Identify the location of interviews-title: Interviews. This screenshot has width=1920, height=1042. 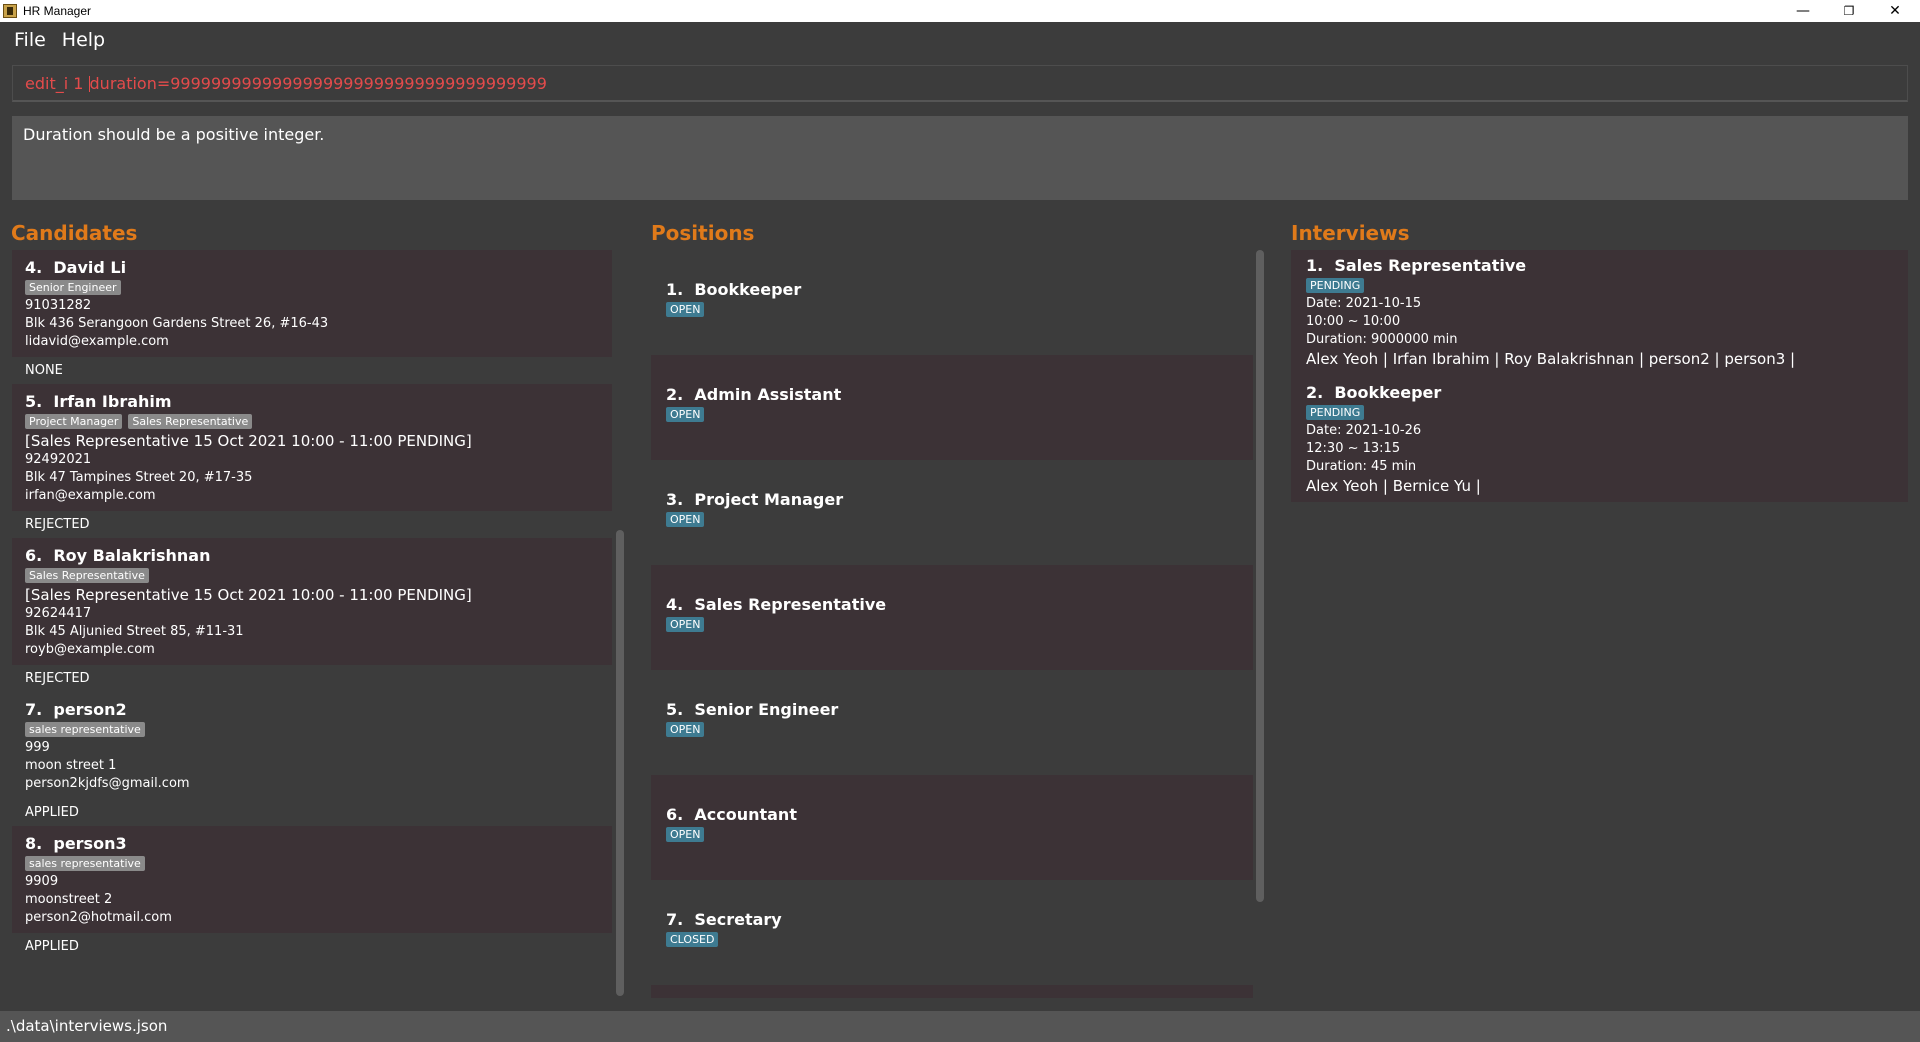
(1350, 233).